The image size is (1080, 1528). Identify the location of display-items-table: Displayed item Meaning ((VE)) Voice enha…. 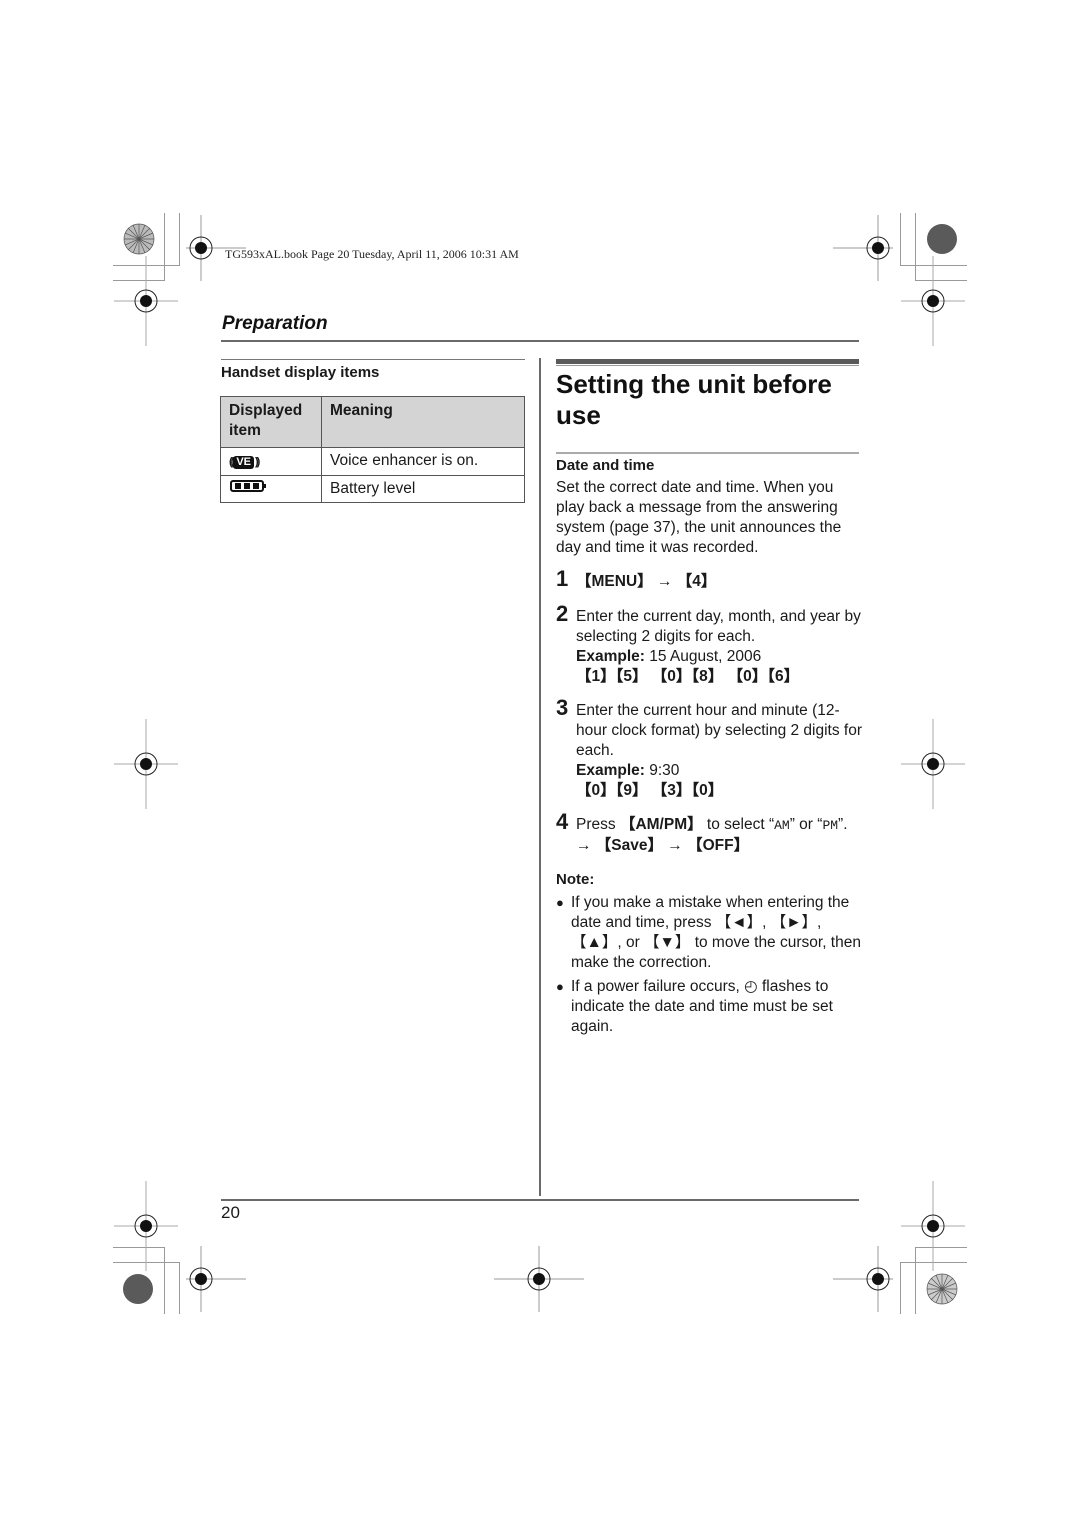
(372, 450).